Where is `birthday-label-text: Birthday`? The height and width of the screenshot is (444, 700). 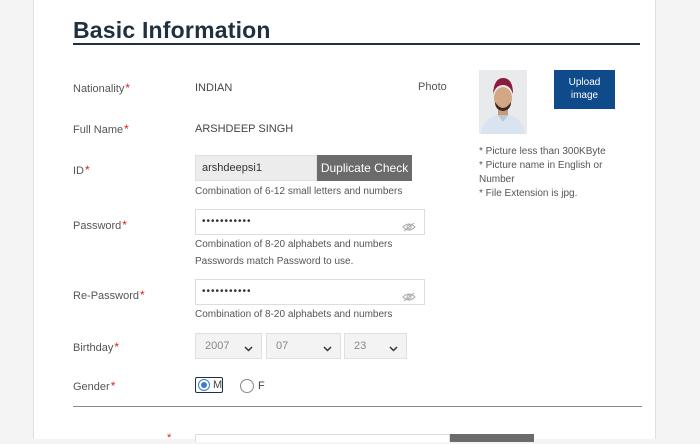
birthday-label-text: Birthday is located at coordinates (93, 348).